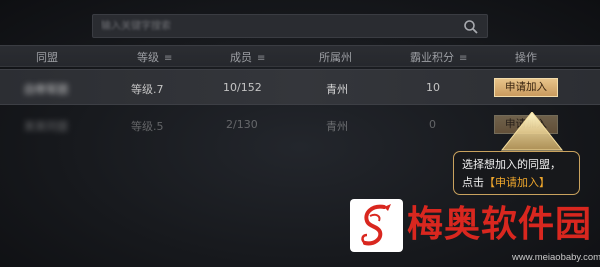  What do you see at coordinates (433, 87) in the screenshot?
I see `alliance-score: 10` at bounding box center [433, 87].